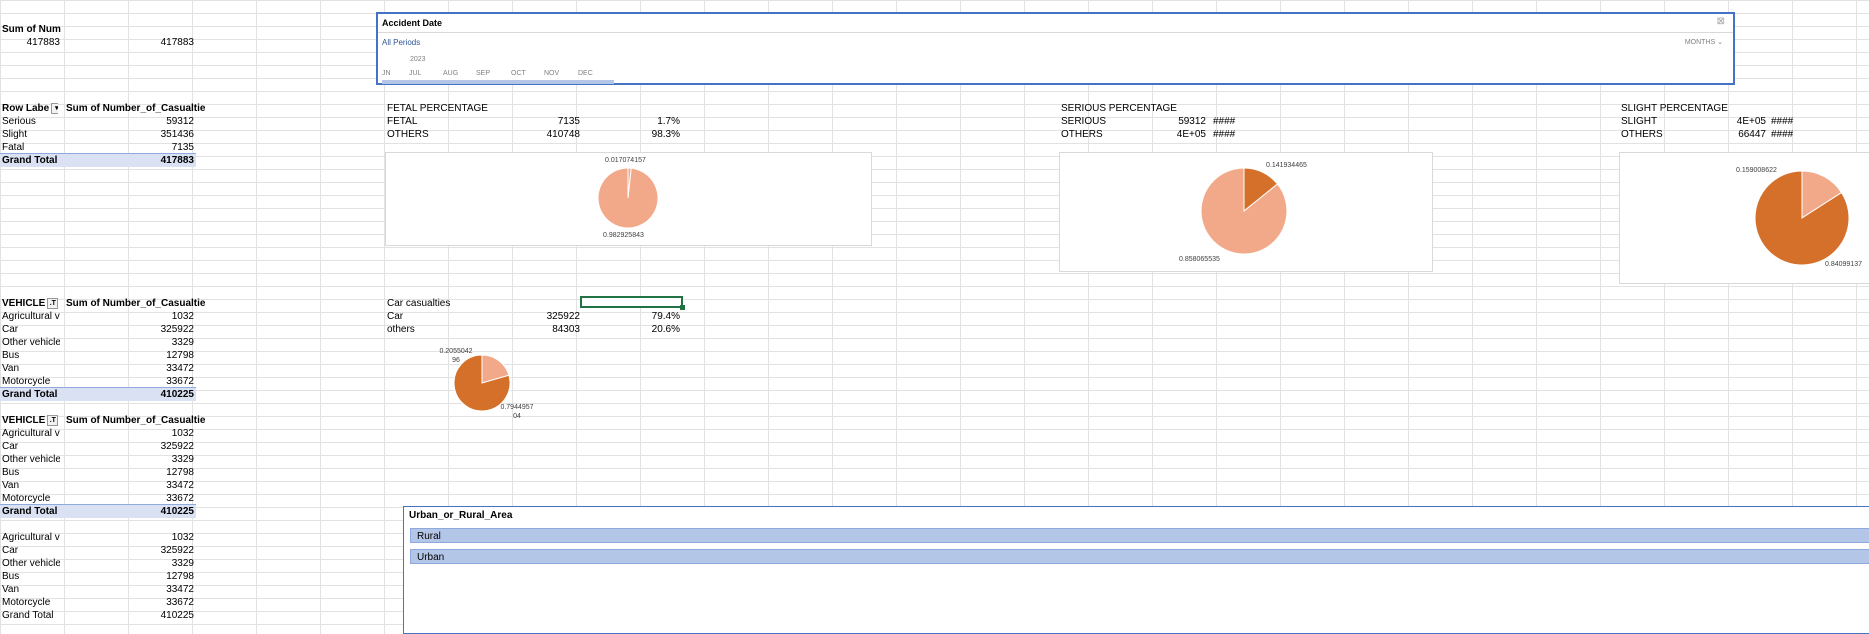 The height and width of the screenshot is (634, 1869). I want to click on timeline-month: NOV, so click(551, 73).